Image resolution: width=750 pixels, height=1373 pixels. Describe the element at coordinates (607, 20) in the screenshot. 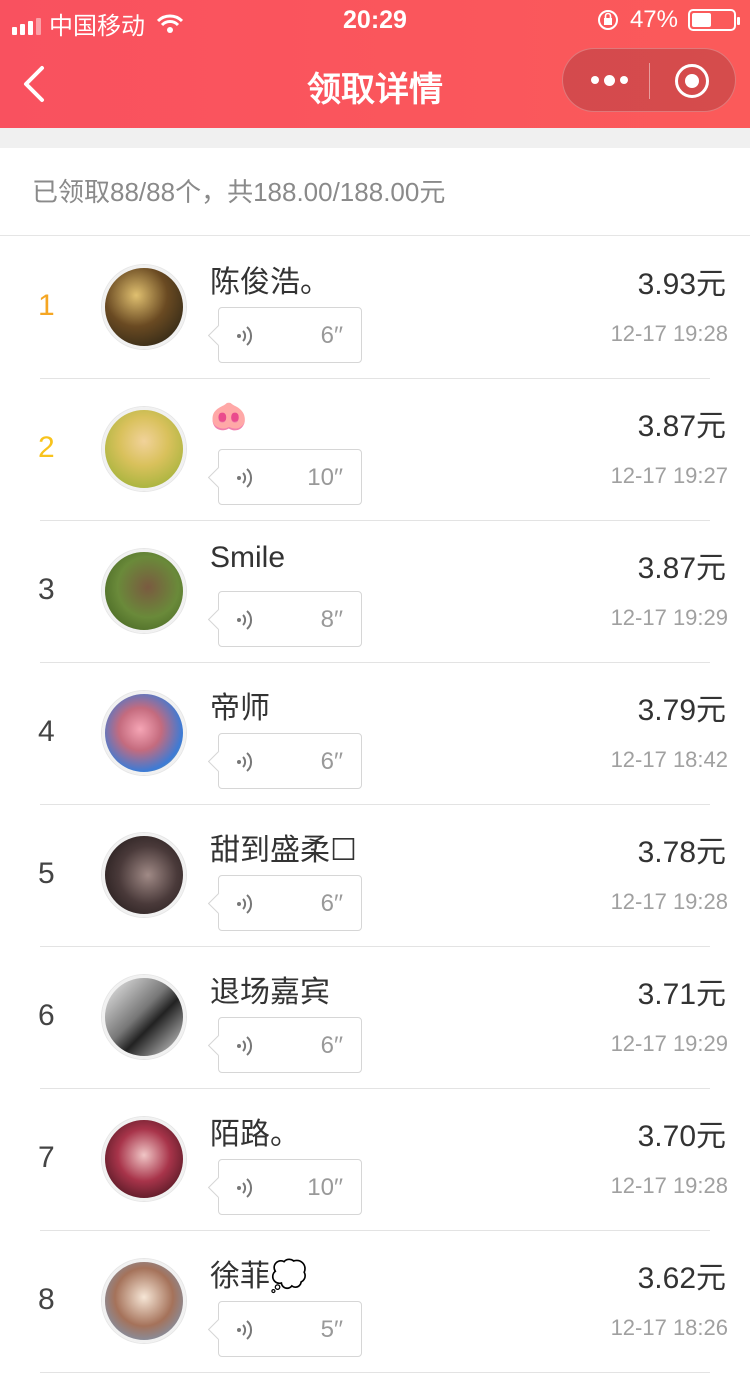

I see `rotation-lock-icon` at that location.